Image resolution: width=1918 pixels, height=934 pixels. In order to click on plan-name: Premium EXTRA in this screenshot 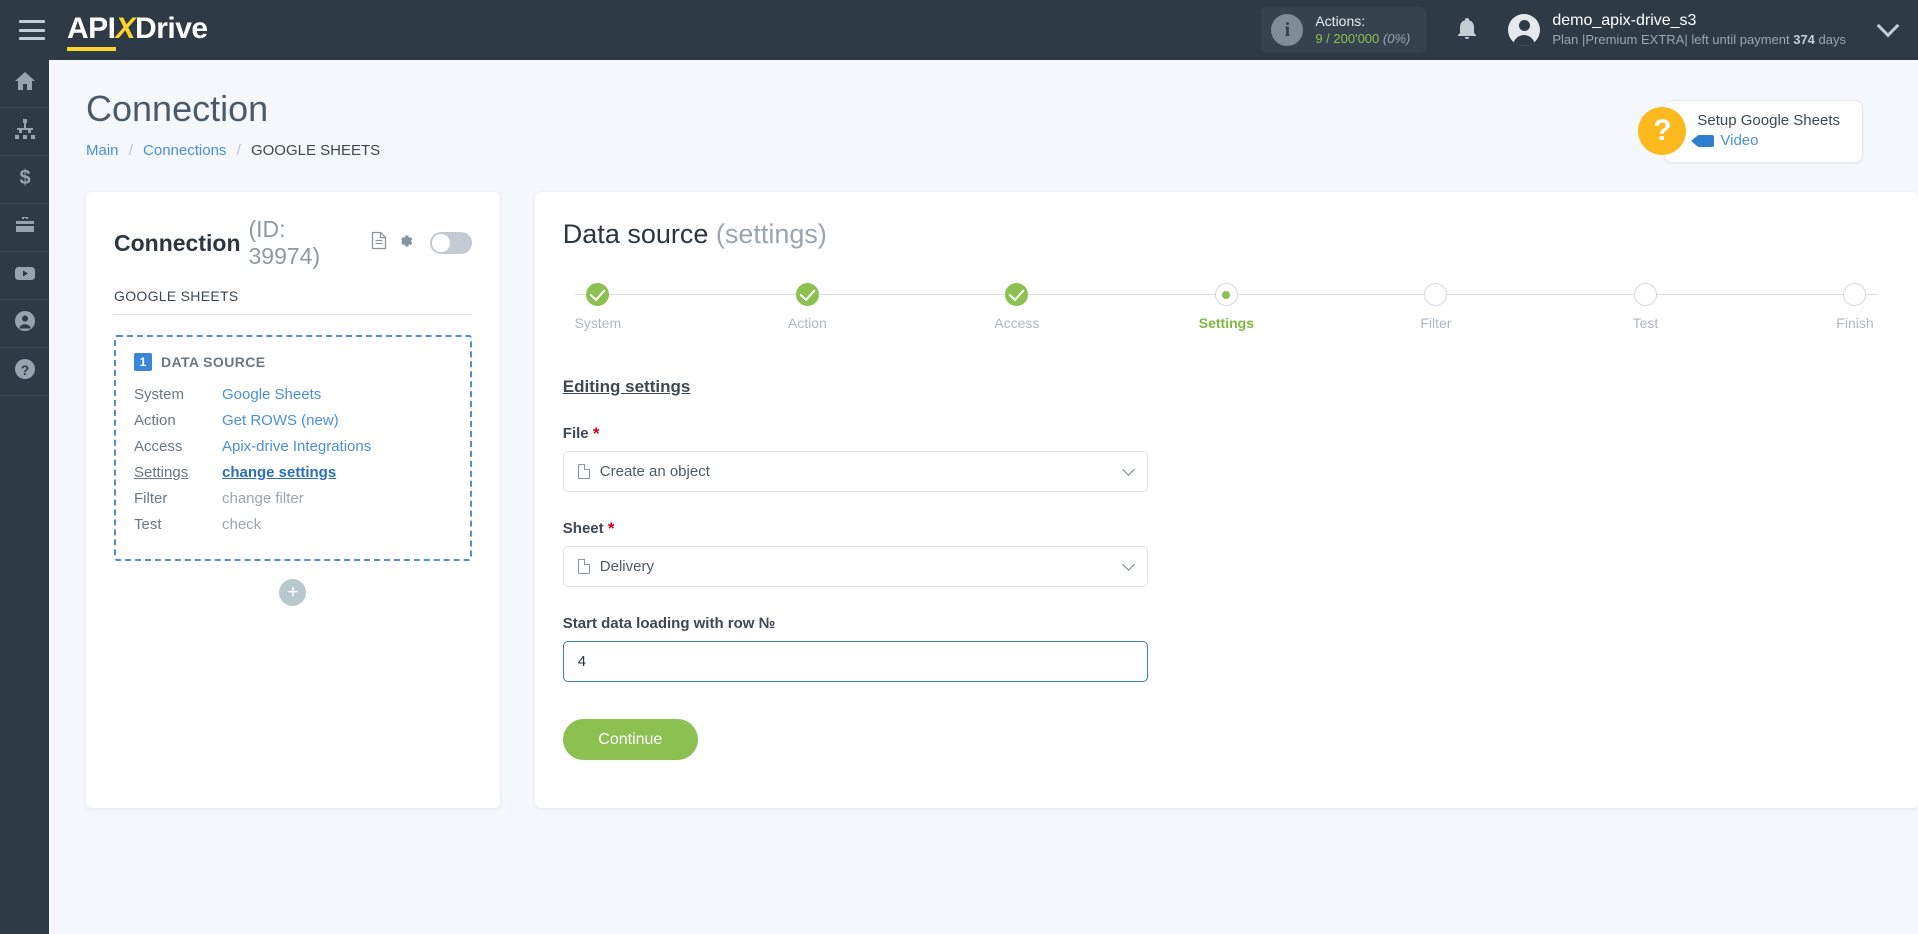, I will do `click(1635, 39)`.